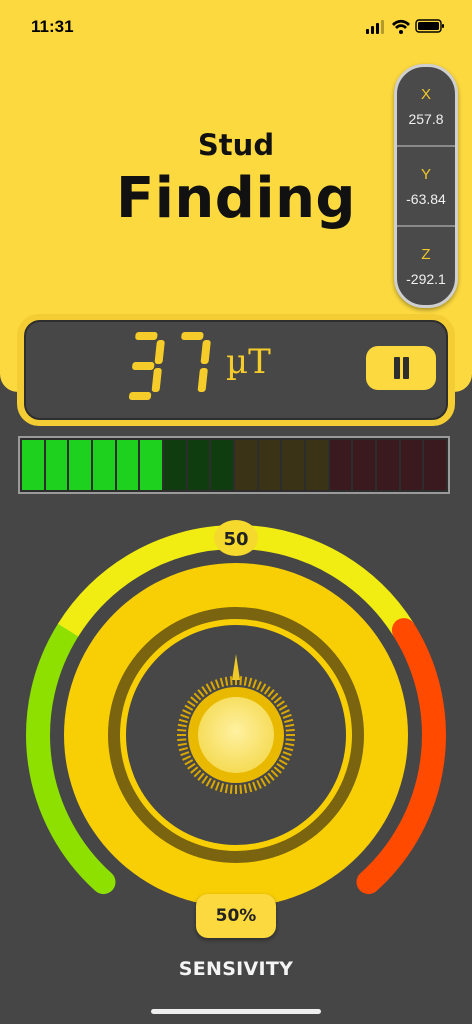 The image size is (472, 1024). What do you see at coordinates (236, 25) in the screenshot?
I see `status-bar: 11:31` at bounding box center [236, 25].